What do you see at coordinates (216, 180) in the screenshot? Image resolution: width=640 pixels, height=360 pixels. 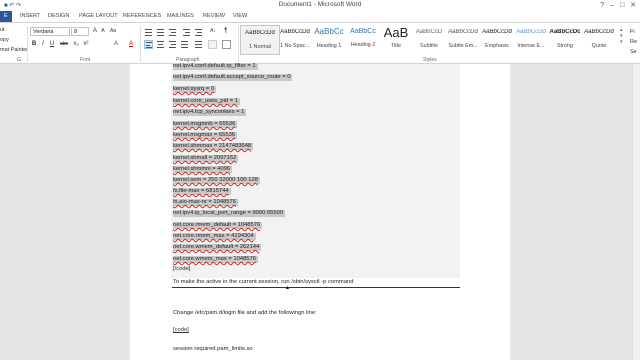 I see `code-line: kernel.sem = 250 32000 100 128` at bounding box center [216, 180].